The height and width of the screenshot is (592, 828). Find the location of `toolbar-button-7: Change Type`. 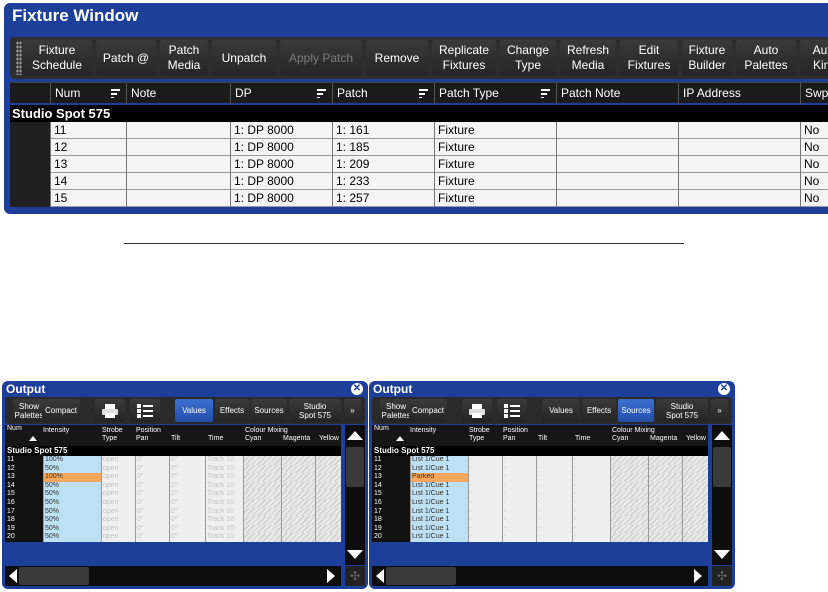

toolbar-button-7: Change Type is located at coordinates (528, 58).